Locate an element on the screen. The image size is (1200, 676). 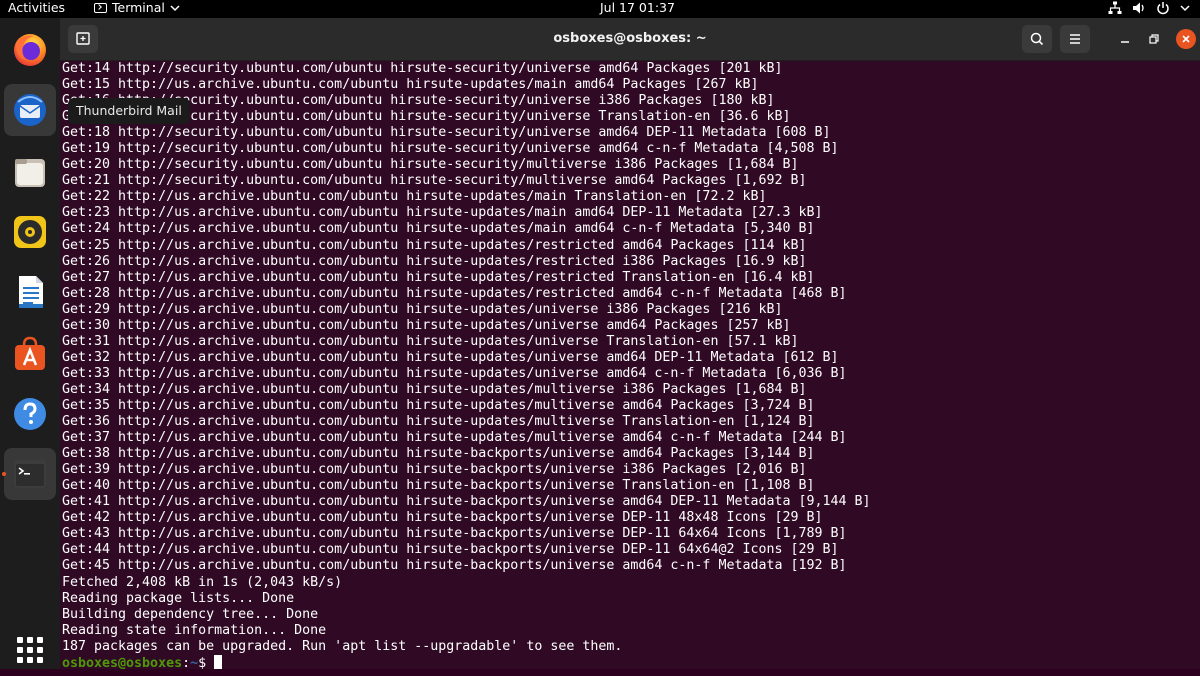
software-icon is located at coordinates (30, 353).